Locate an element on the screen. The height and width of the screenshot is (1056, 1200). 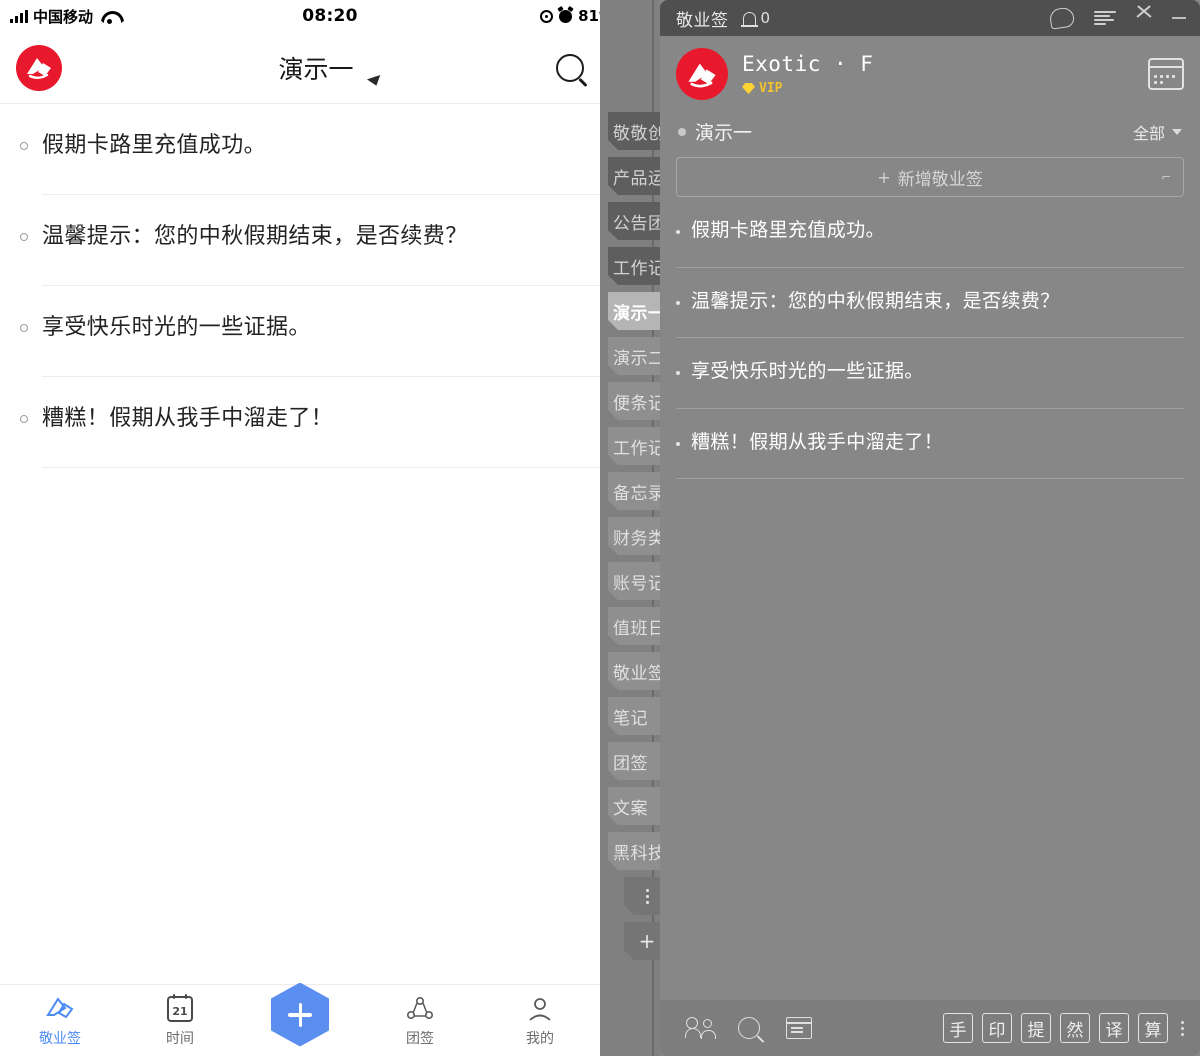
chevron-up-icon is located at coordinates (1144, 18).